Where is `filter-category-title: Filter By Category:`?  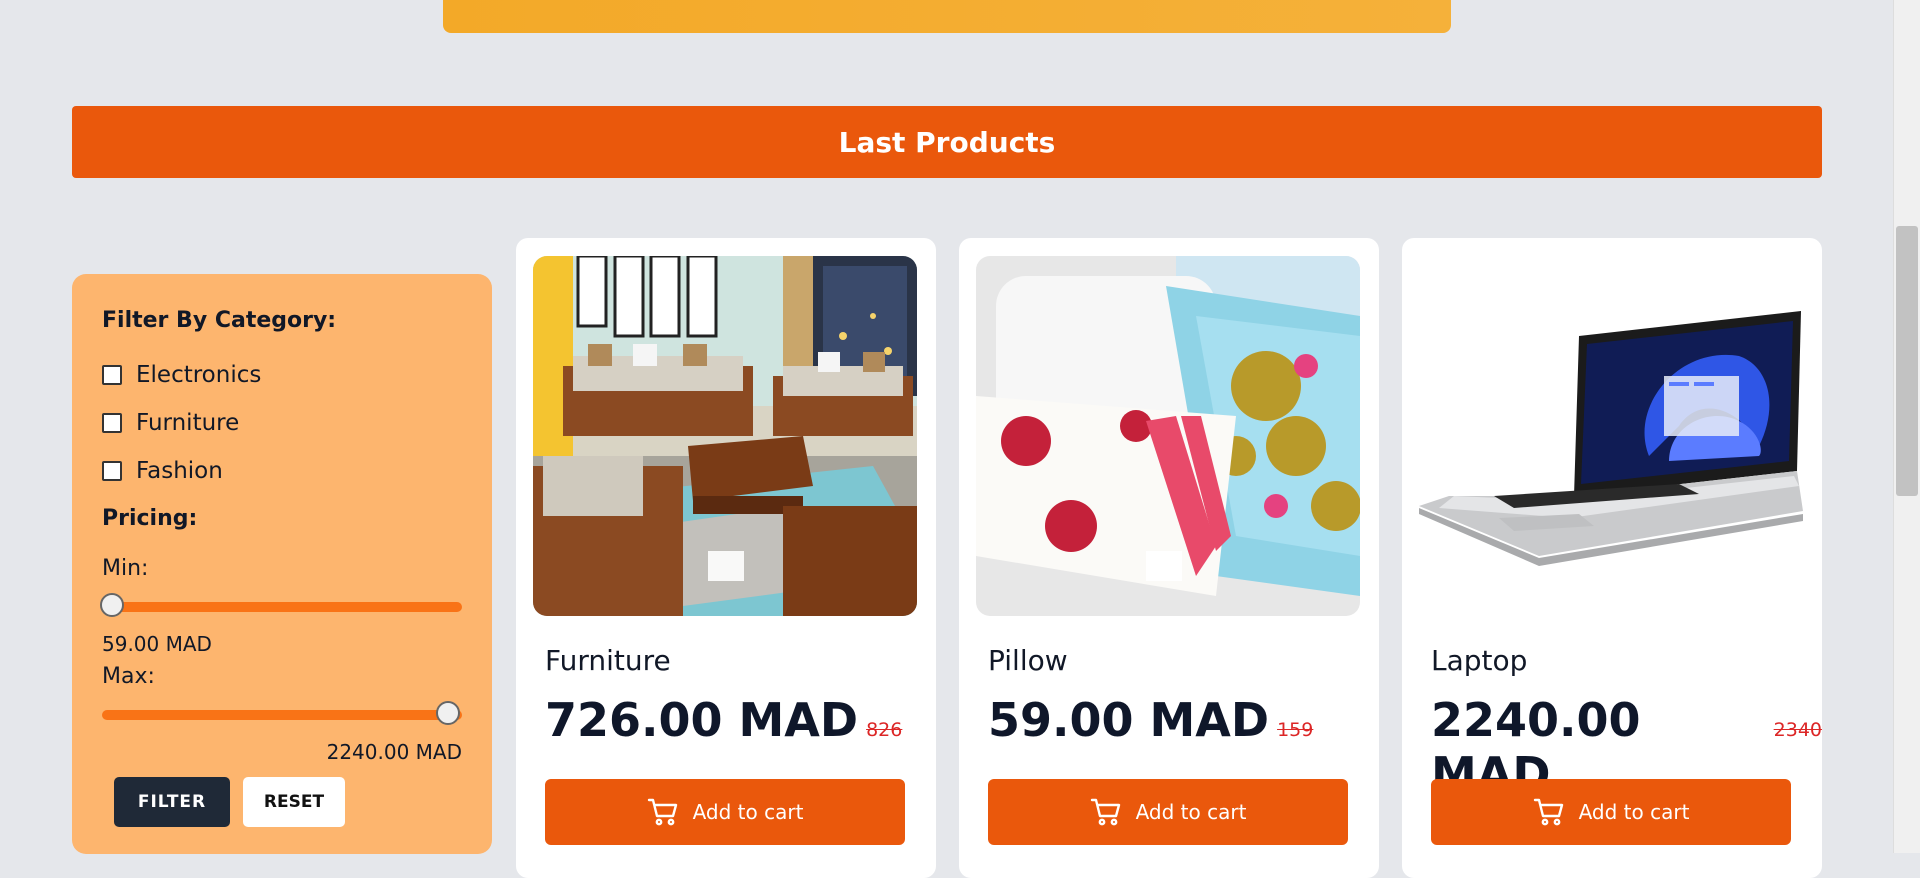 filter-category-title: Filter By Category: is located at coordinates (219, 320).